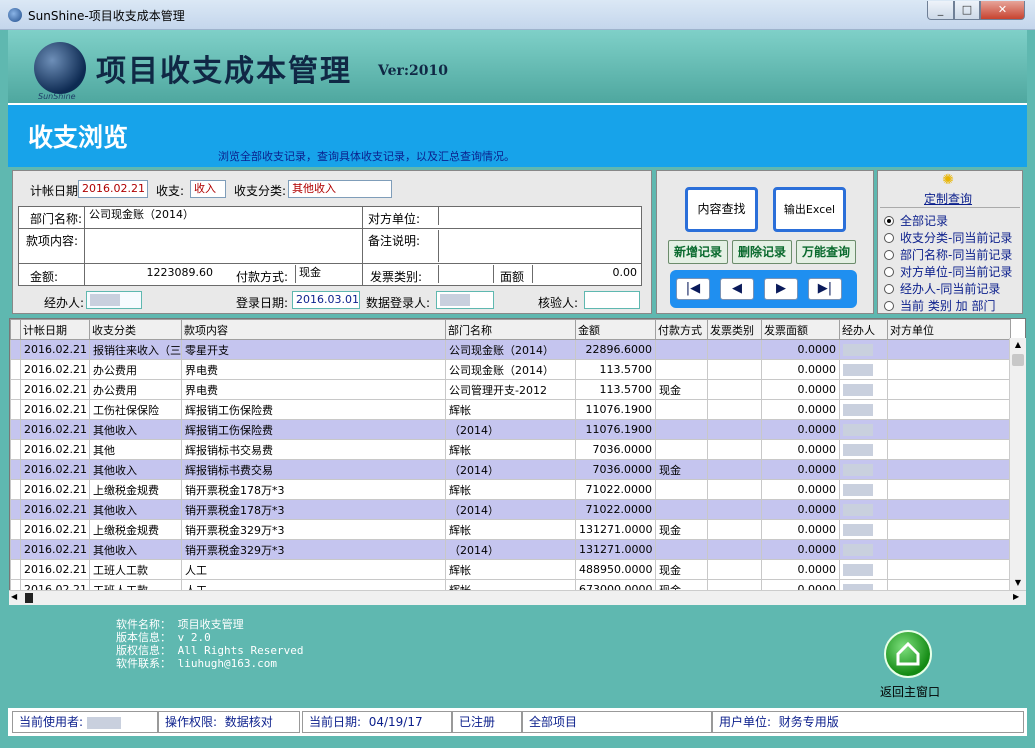 The width and height of the screenshot is (1035, 748). What do you see at coordinates (863, 329) in the screenshot?
I see `column-header: 经办人` at bounding box center [863, 329].